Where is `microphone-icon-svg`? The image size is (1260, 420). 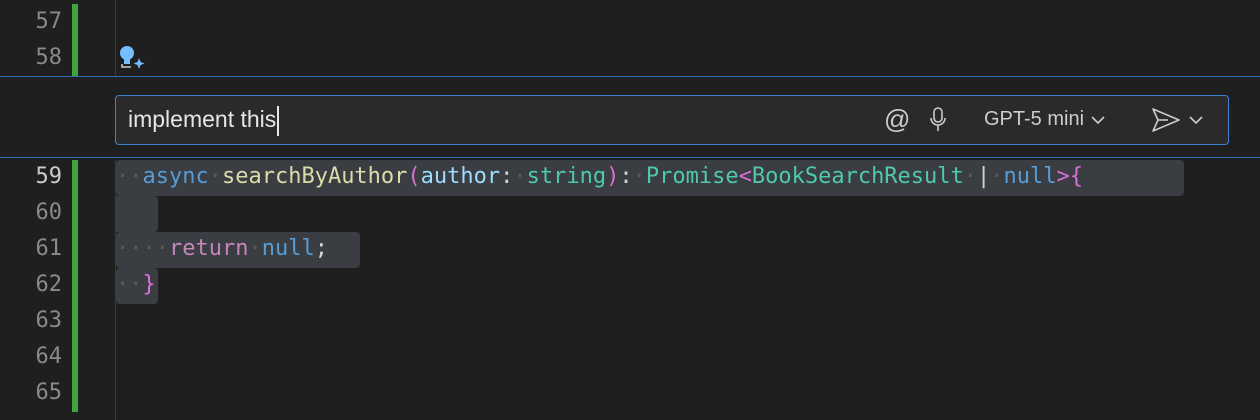
microphone-icon-svg is located at coordinates (938, 118).